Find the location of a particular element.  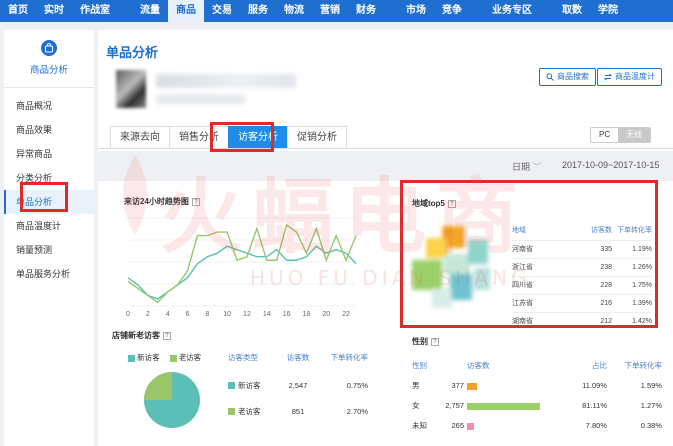

nav-item: 营销 is located at coordinates (330, 11).